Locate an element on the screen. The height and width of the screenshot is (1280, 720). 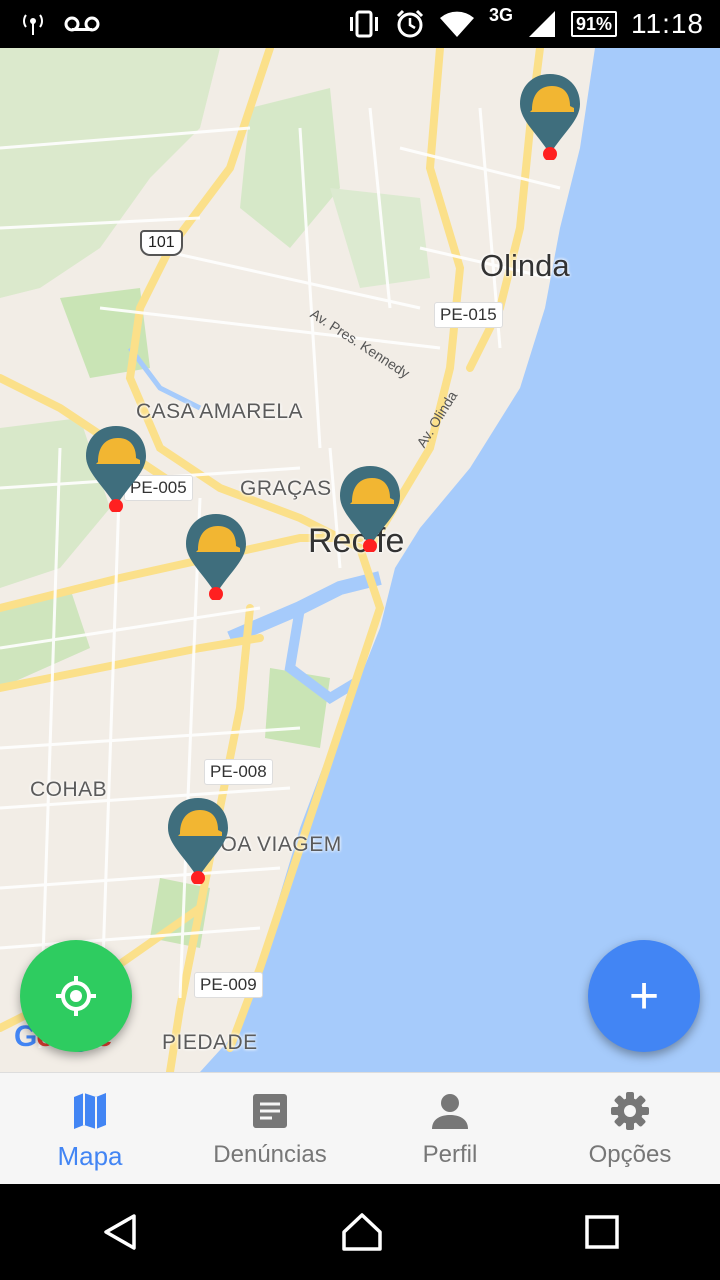
alarm-icon is located at coordinates (410, 23).